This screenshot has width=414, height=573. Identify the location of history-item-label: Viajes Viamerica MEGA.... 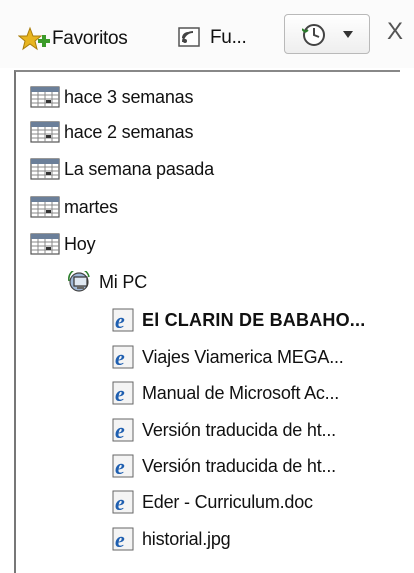
(243, 356).